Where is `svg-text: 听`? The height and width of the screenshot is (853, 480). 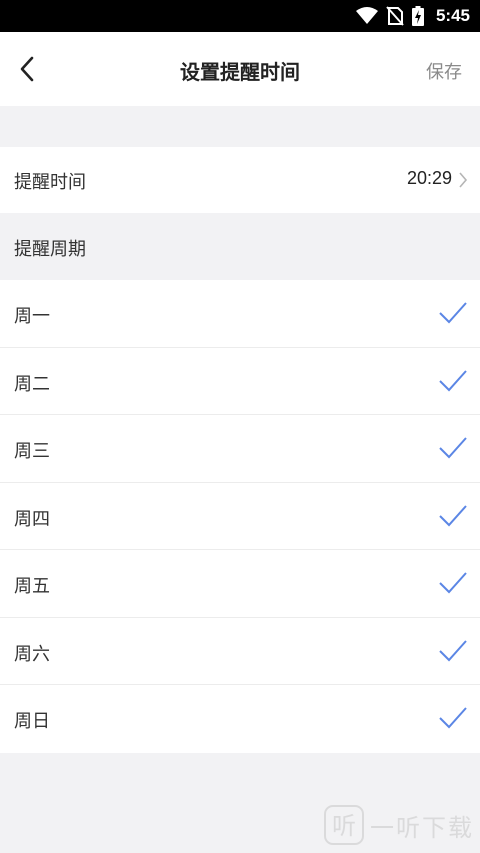 svg-text: 听 is located at coordinates (344, 826).